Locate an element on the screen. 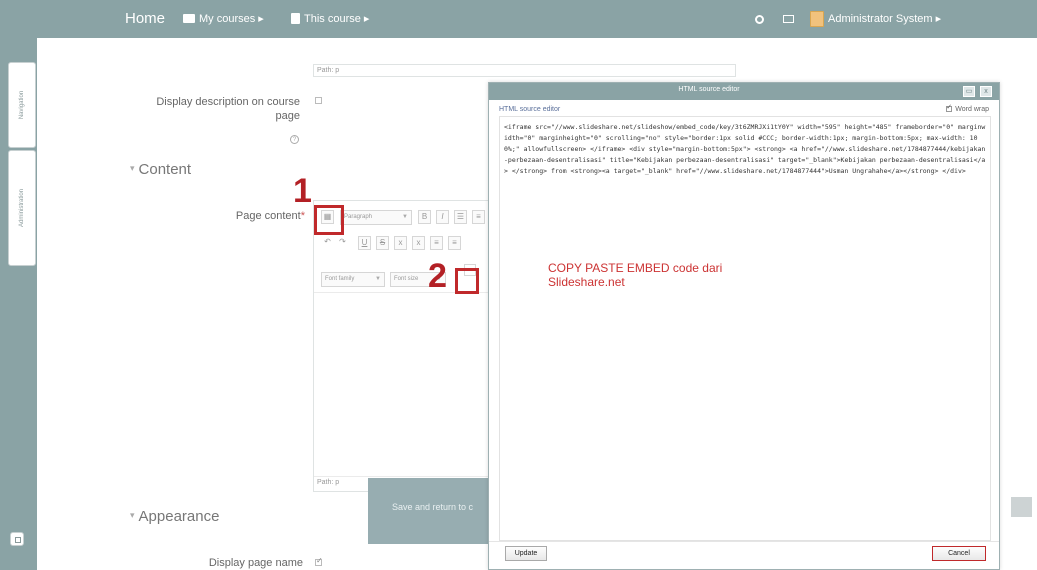  bold-button: B is located at coordinates (424, 217).